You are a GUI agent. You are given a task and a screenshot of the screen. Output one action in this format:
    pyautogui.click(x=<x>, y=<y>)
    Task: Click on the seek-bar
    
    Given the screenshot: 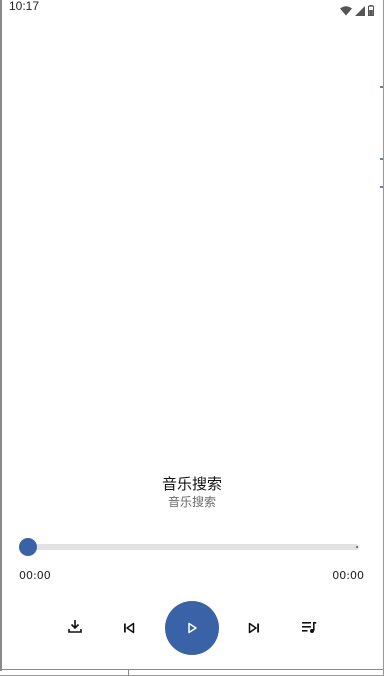 What is the action you would take?
    pyautogui.click(x=193, y=547)
    